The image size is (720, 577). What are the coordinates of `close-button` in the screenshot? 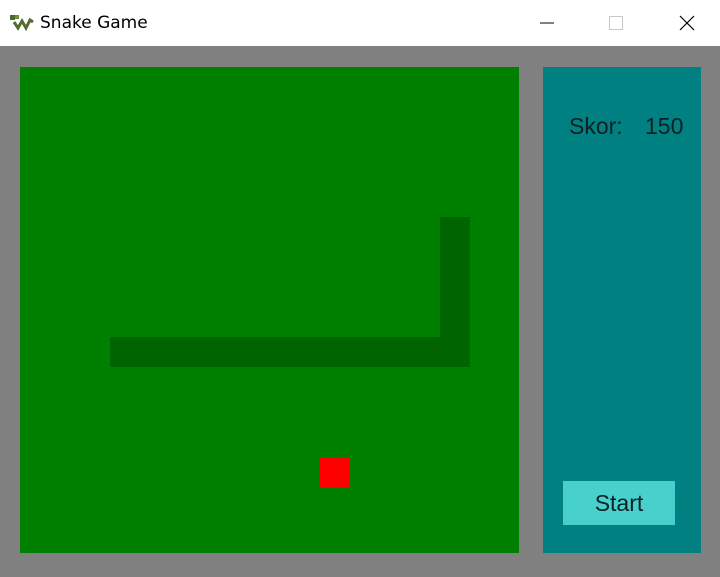 It's located at (687, 23).